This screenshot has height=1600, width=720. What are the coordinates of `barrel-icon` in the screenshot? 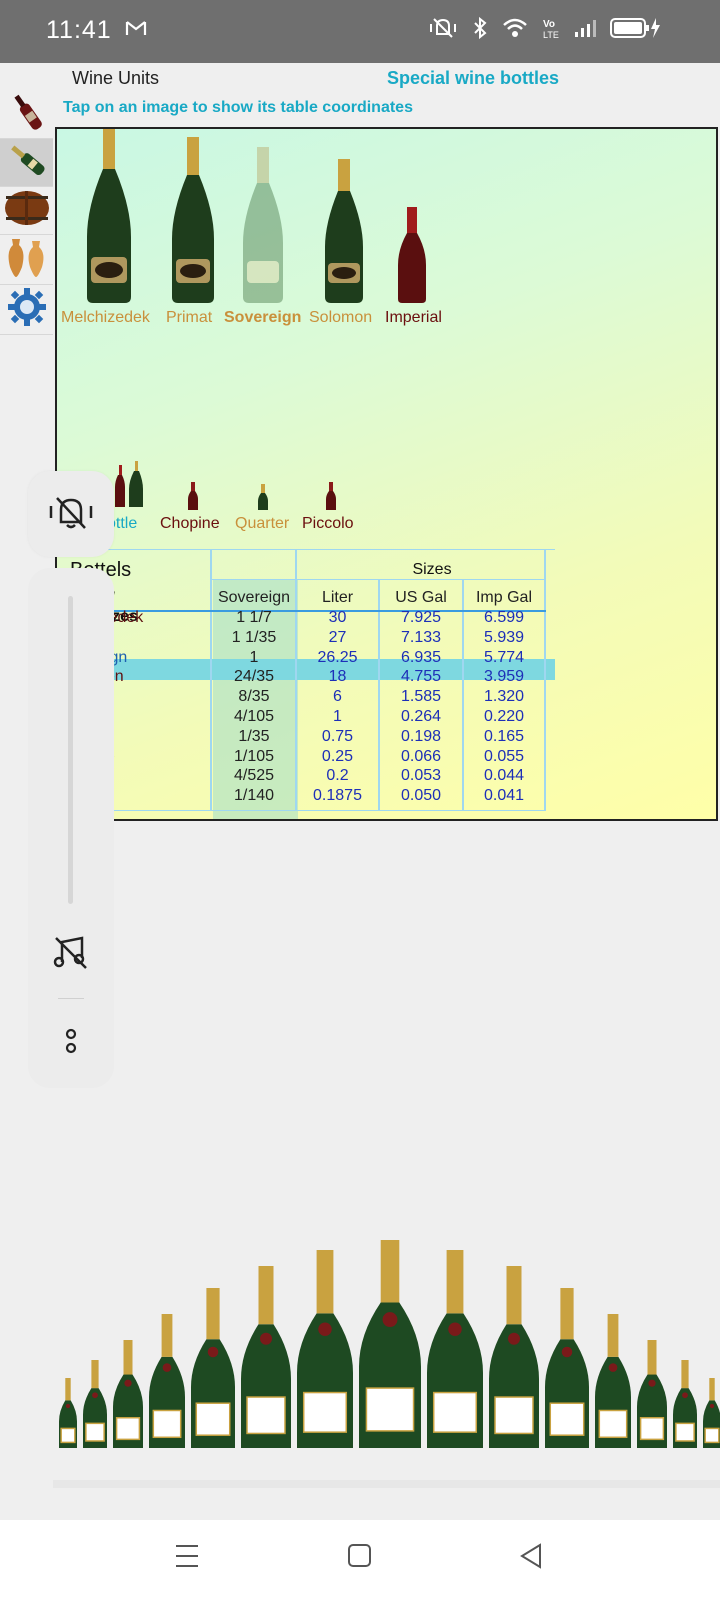 It's located at (27, 210).